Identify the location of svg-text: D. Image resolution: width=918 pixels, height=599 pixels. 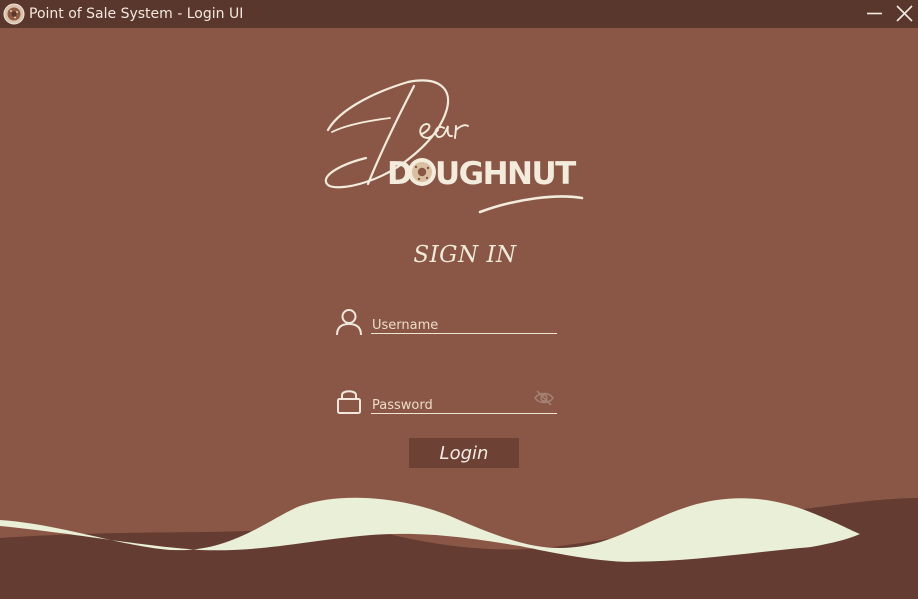
(399, 174).